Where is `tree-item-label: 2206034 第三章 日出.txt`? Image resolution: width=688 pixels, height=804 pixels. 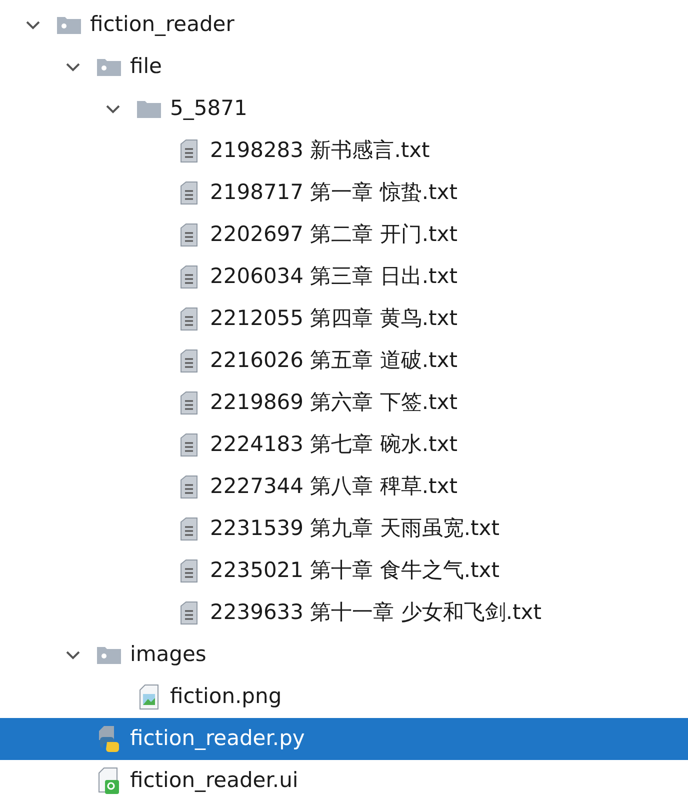 tree-item-label: 2206034 第三章 日出.txt is located at coordinates (334, 277).